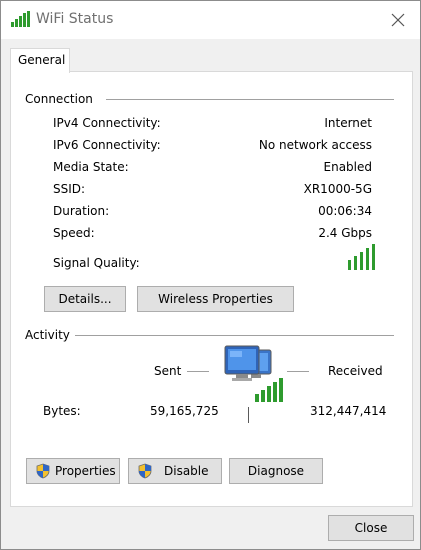 The image size is (421, 550). I want to click on wireless-properties-button: Wireless Properties, so click(215, 299).